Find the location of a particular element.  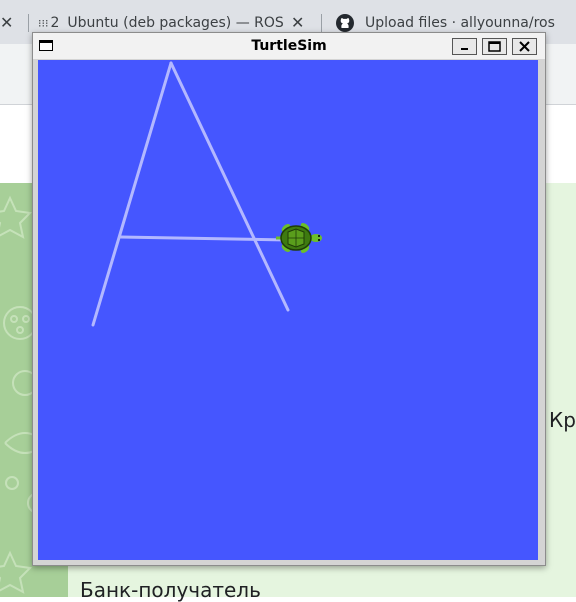

letter-a-crossbar is located at coordinates (204, 238).